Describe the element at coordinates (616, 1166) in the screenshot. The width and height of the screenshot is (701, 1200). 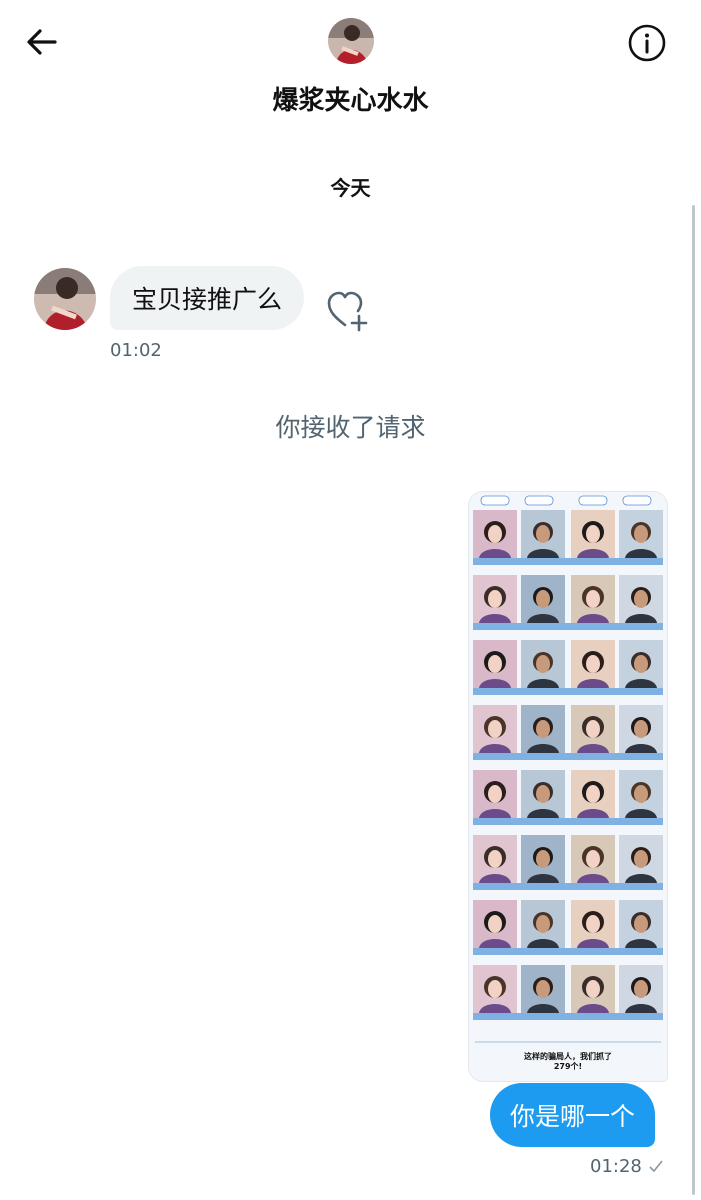
I see `message-timestamp: 01:28` at that location.